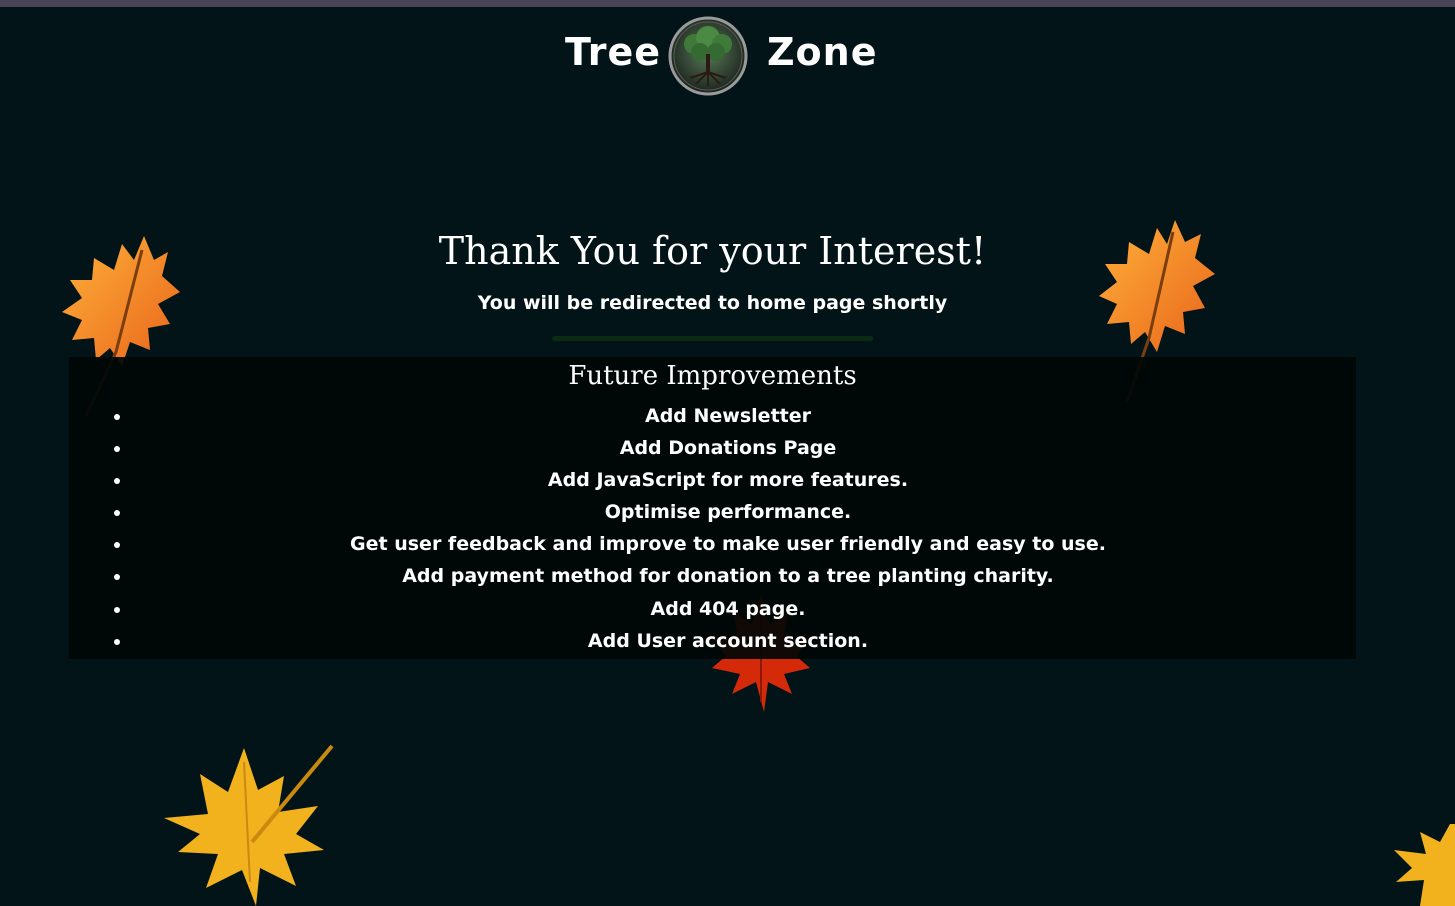 Image resolution: width=1455 pixels, height=906 pixels. Describe the element at coordinates (712, 251) in the screenshot. I see `page-title: Thank You for your Interest!` at that location.